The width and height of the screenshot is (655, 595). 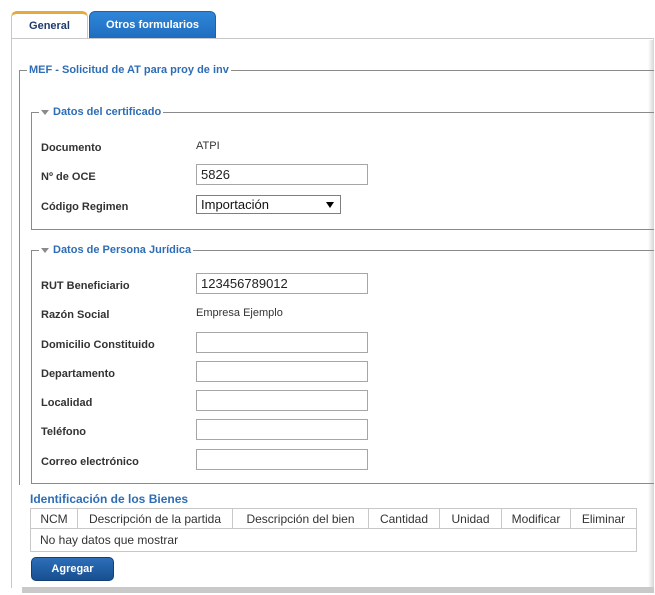 I want to click on col-cantidad: Cantidad, so click(x=404, y=518).